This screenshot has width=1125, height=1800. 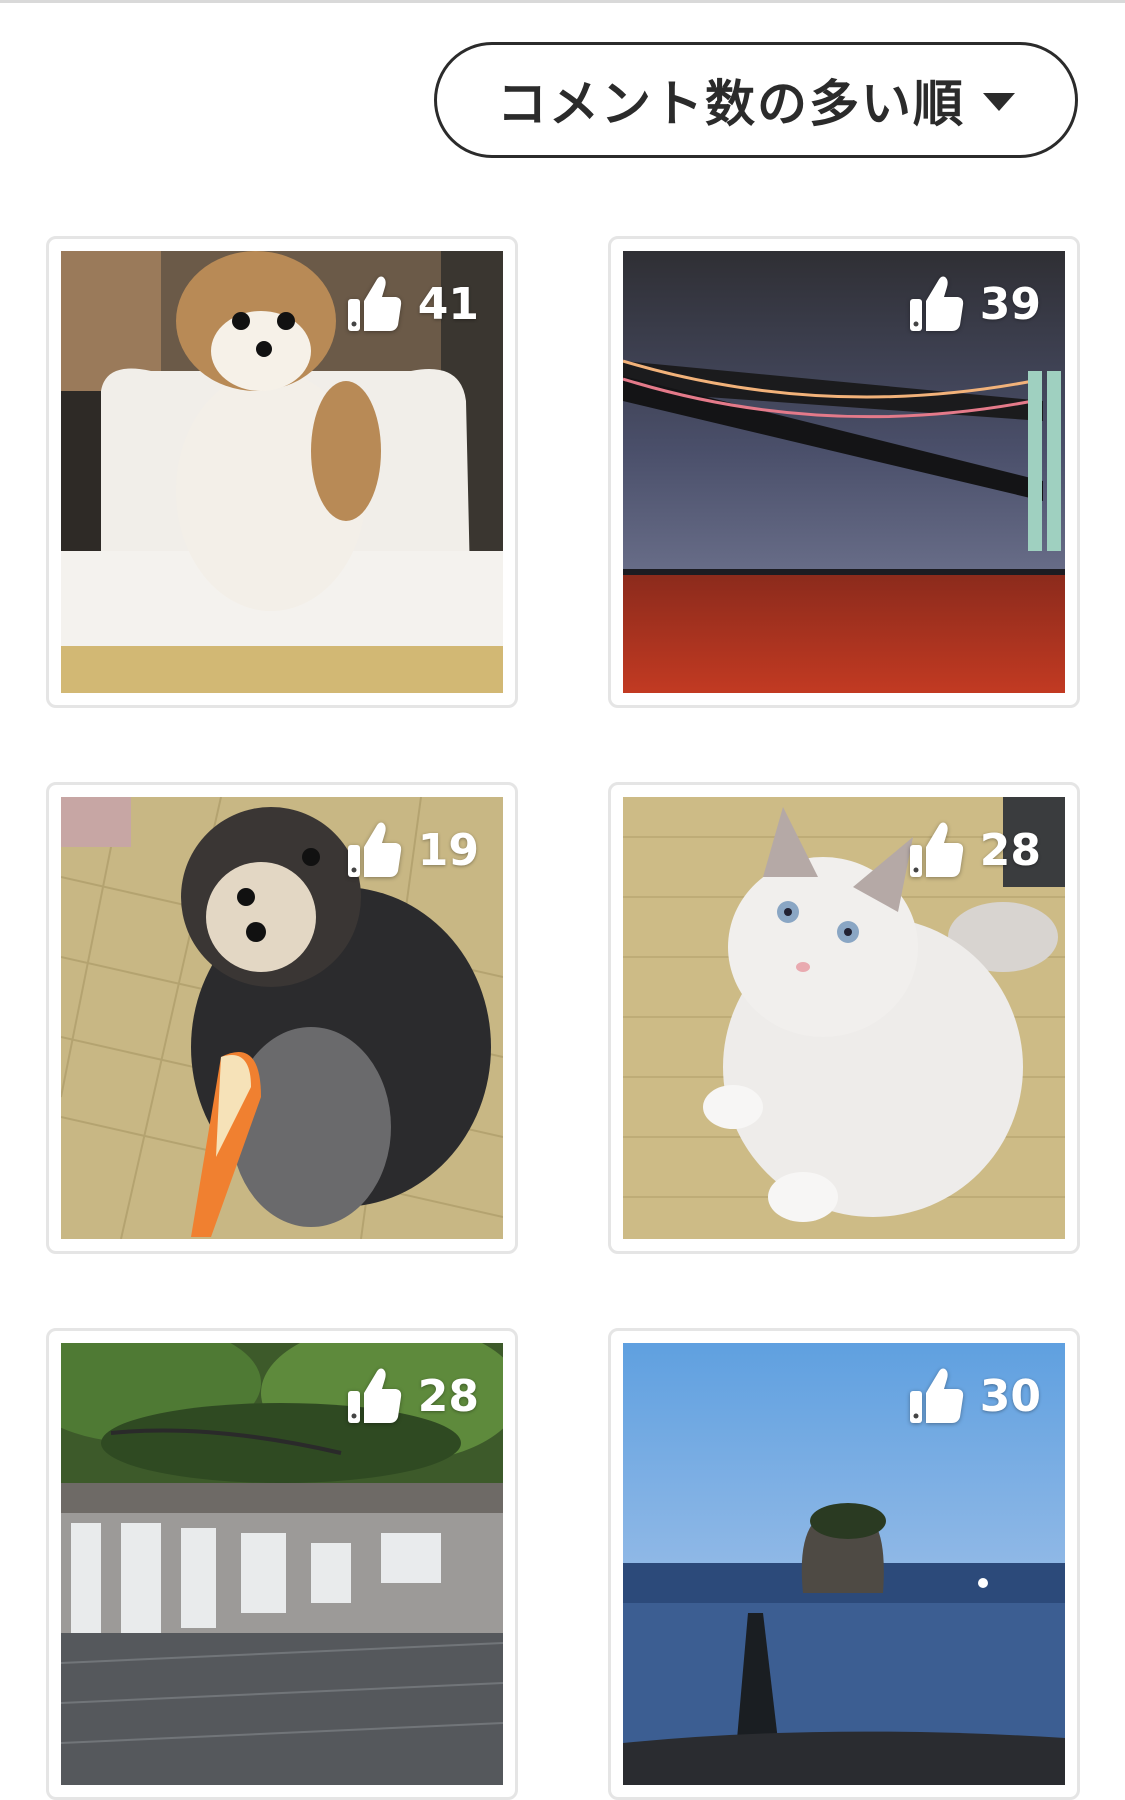 What do you see at coordinates (974, 304) in the screenshot?
I see `like-count-badge: 39` at bounding box center [974, 304].